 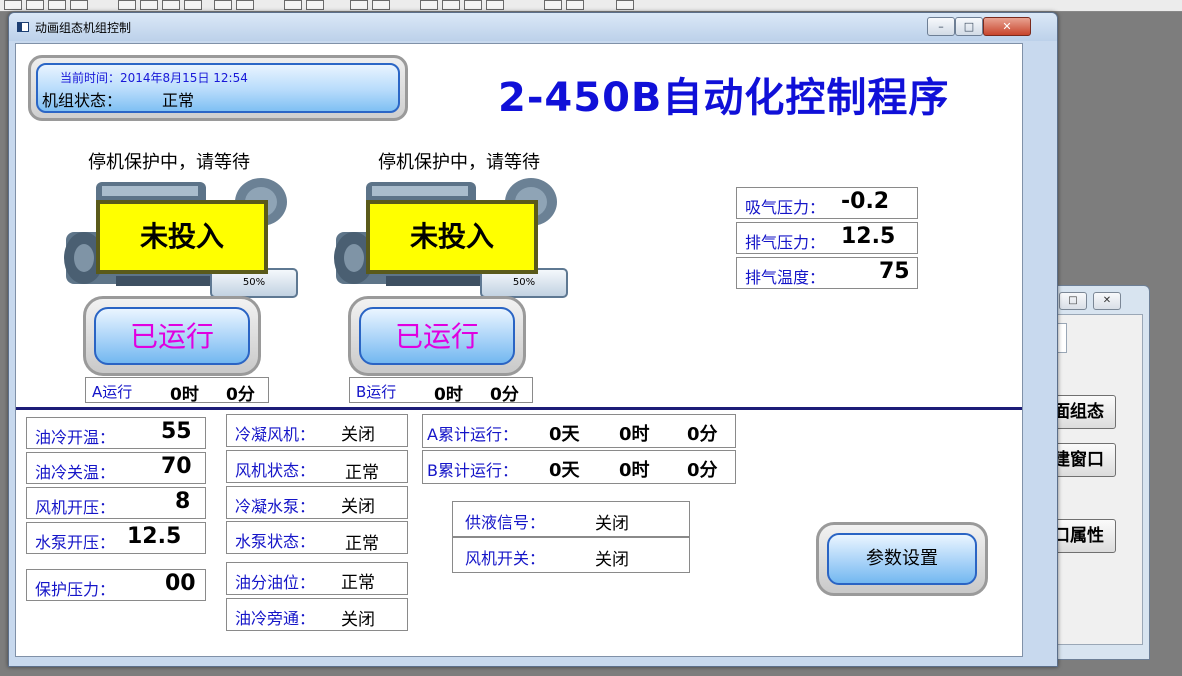 I want to click on equip-oil-level: 油分油位： 正常, so click(x=317, y=578).